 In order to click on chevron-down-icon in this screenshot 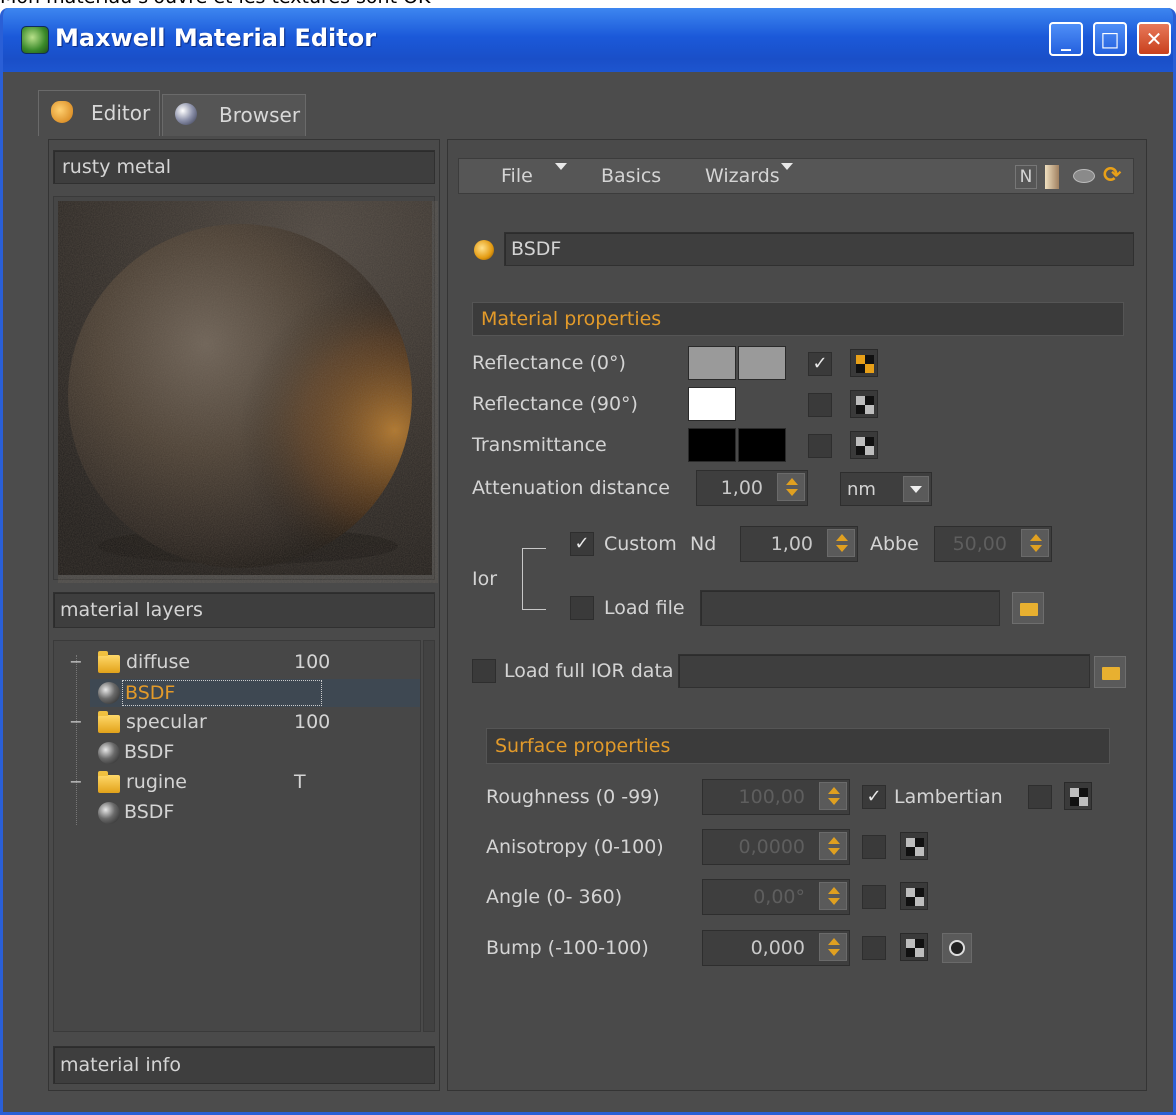, I will do `click(916, 489)`.